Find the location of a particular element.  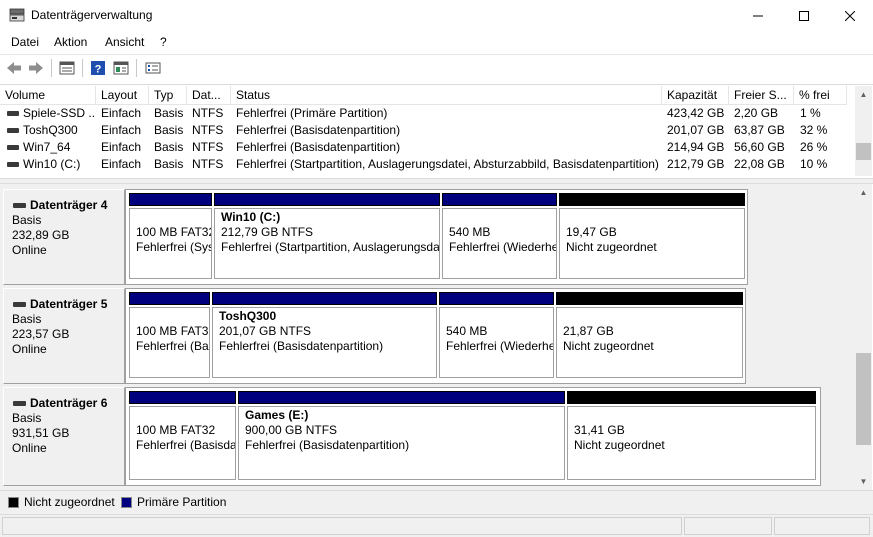

partition: 31,41 GB Nicht zugeordnet is located at coordinates (691, 435).